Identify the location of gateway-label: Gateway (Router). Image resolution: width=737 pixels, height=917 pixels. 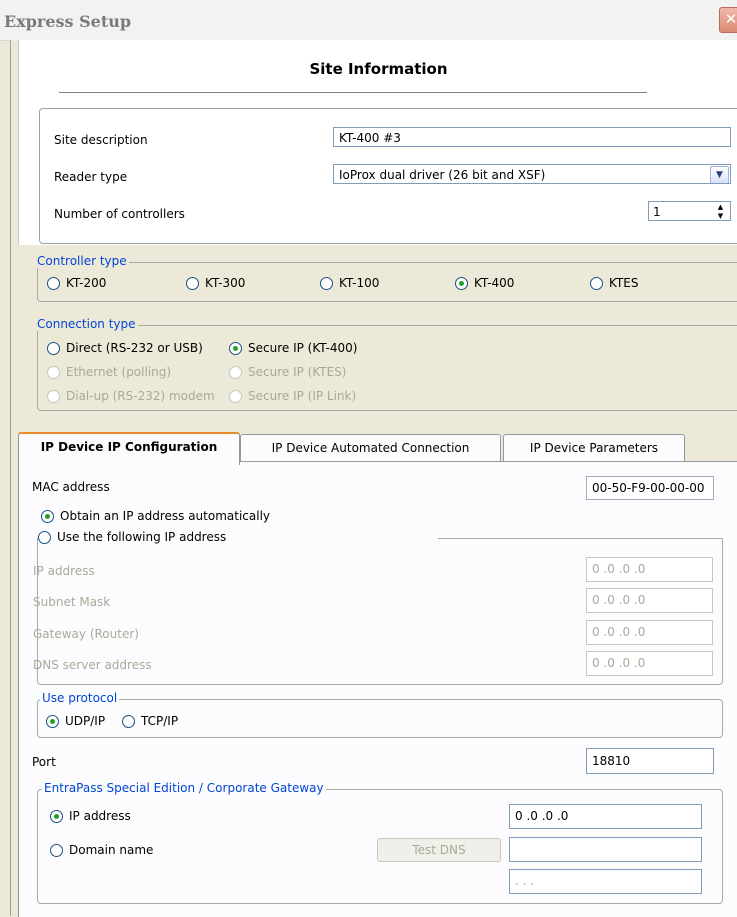
(86, 634).